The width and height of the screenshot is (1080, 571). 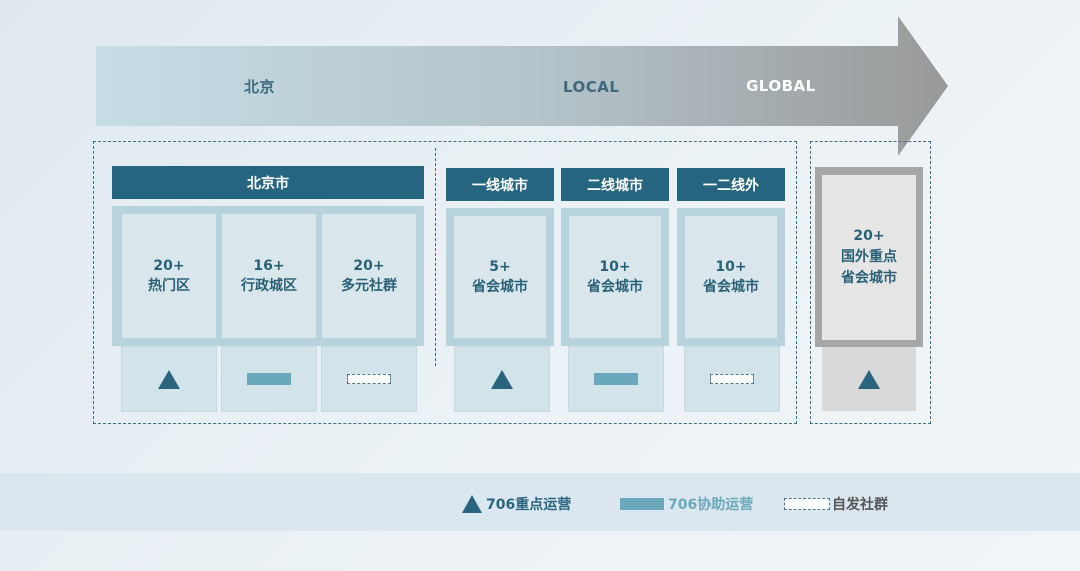 What do you see at coordinates (731, 277) in the screenshot?
I see `other-tier-cell: 10+ 省会城市` at bounding box center [731, 277].